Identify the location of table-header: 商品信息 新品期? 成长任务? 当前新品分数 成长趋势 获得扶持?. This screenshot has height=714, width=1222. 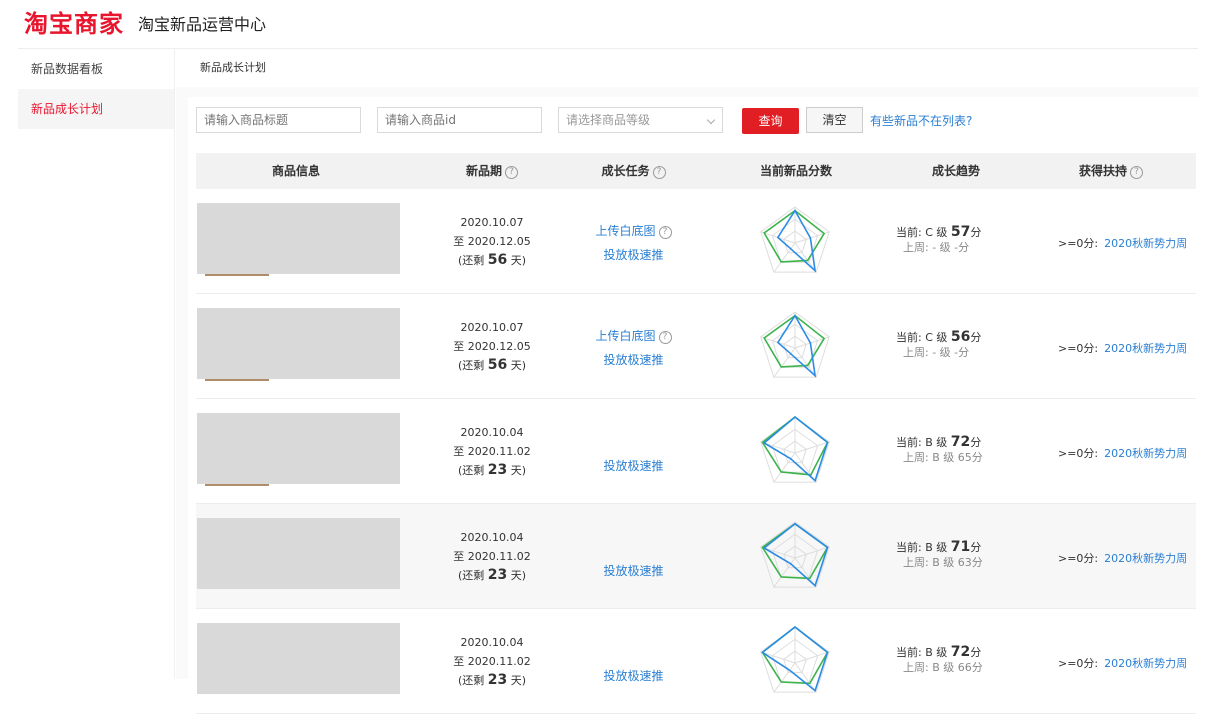
(696, 171).